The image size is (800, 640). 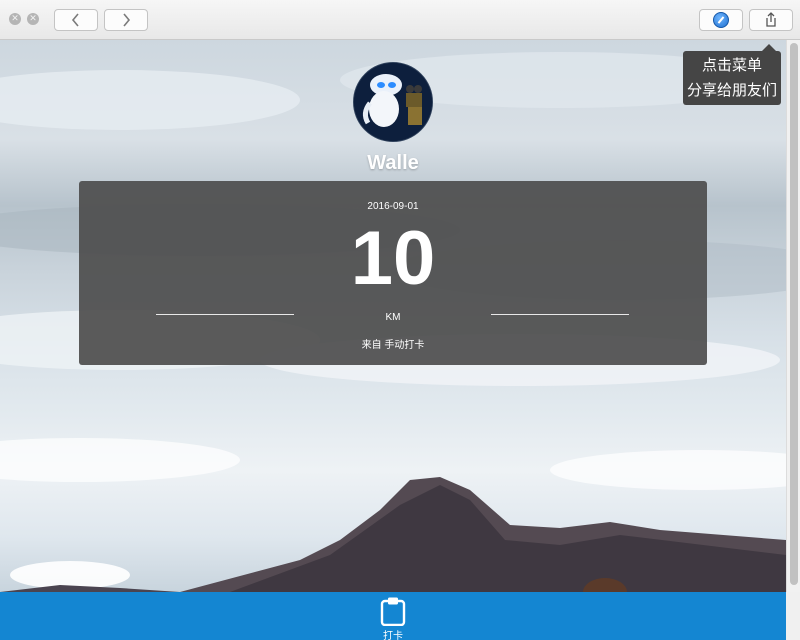 What do you see at coordinates (731, 90) in the screenshot?
I see `tooltip-line-2: 分享给朋友们` at bounding box center [731, 90].